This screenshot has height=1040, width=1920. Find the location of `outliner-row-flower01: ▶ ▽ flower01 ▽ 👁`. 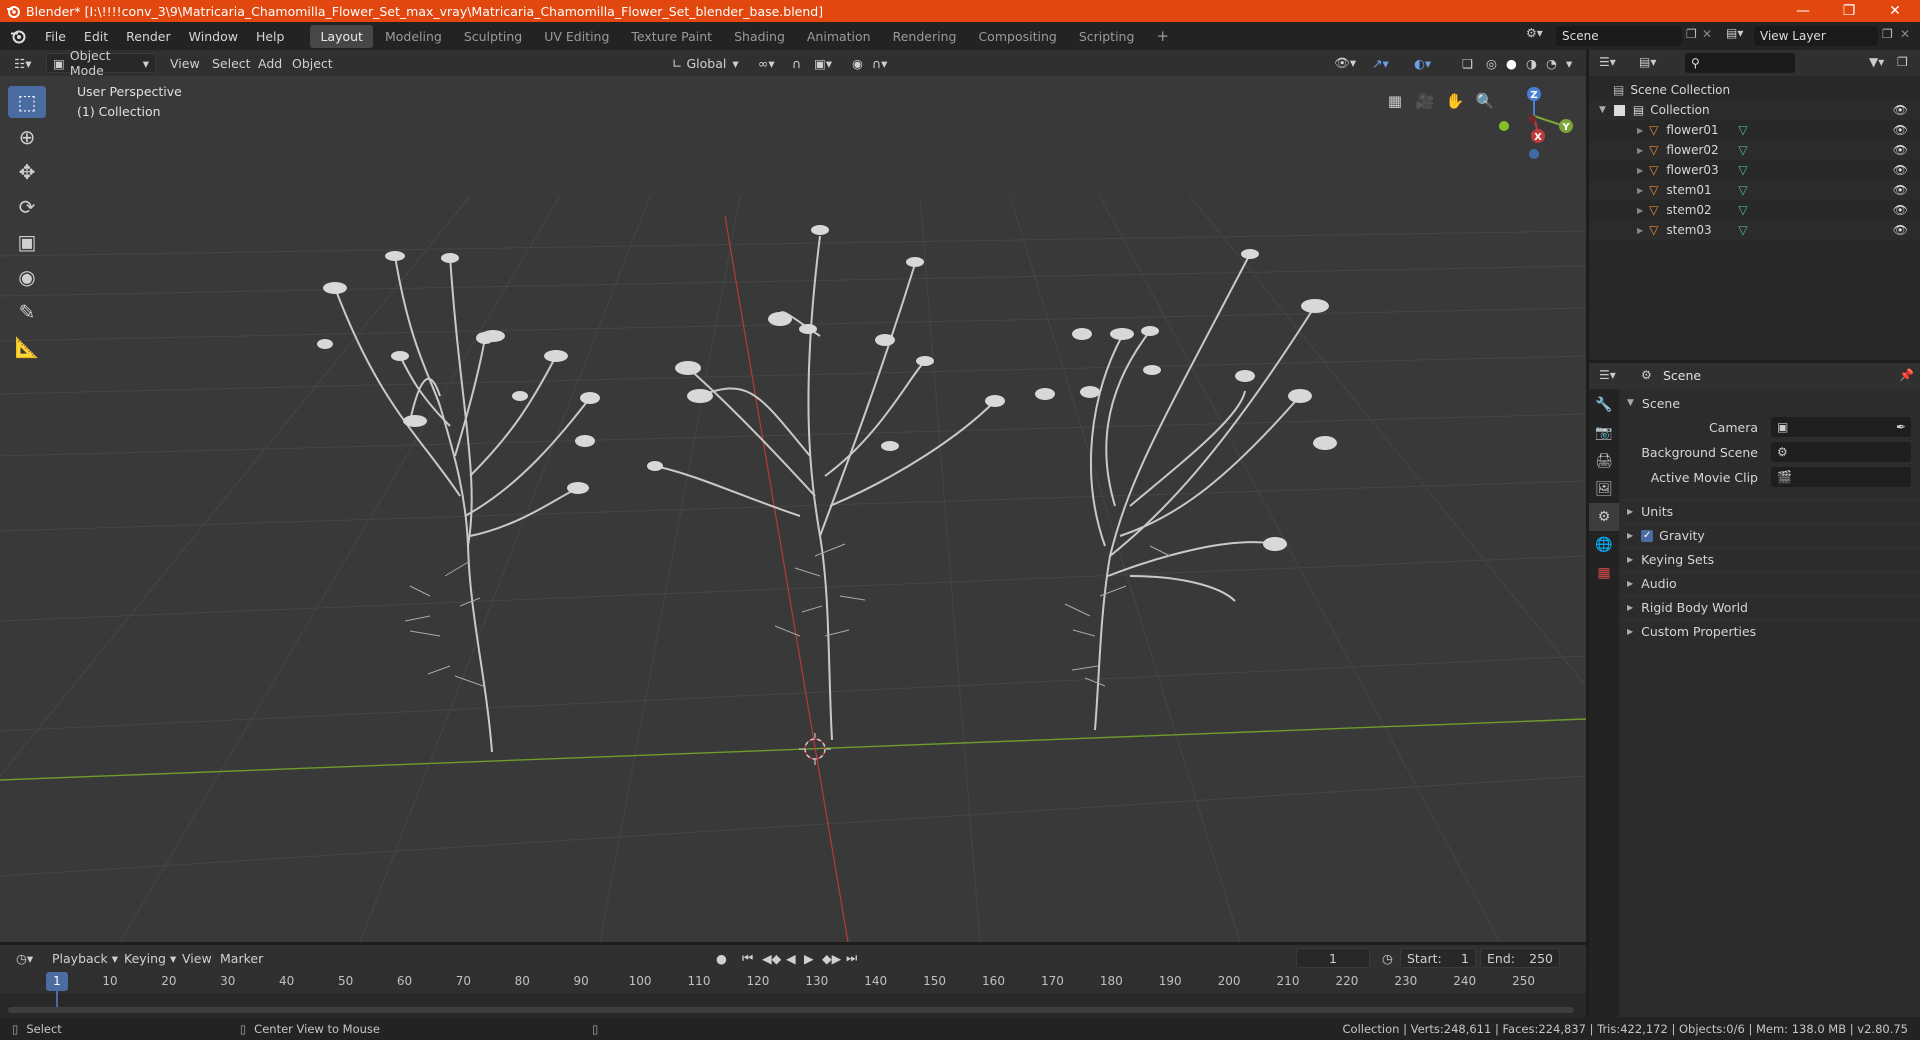

outliner-row-flower01: ▶ ▽ flower01 ▽ 👁 is located at coordinates (1754, 130).